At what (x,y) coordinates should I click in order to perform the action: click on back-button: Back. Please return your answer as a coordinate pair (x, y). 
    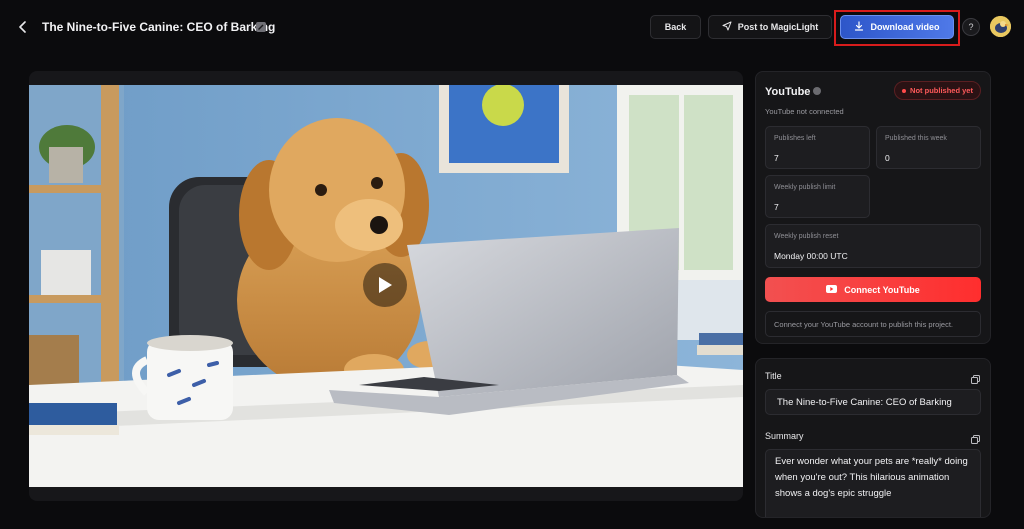
    Looking at the image, I should click on (675, 27).